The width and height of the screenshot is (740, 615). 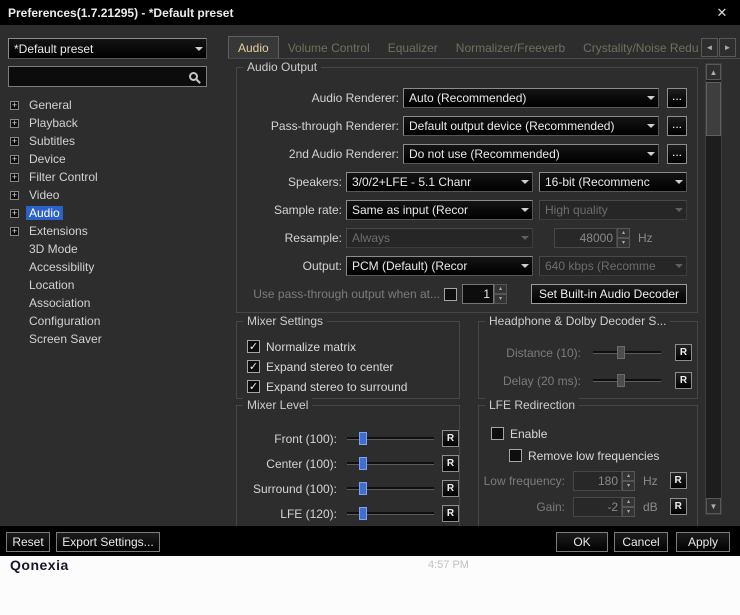 What do you see at coordinates (543, 352) in the screenshot?
I see `field-label: Distance (10):` at bounding box center [543, 352].